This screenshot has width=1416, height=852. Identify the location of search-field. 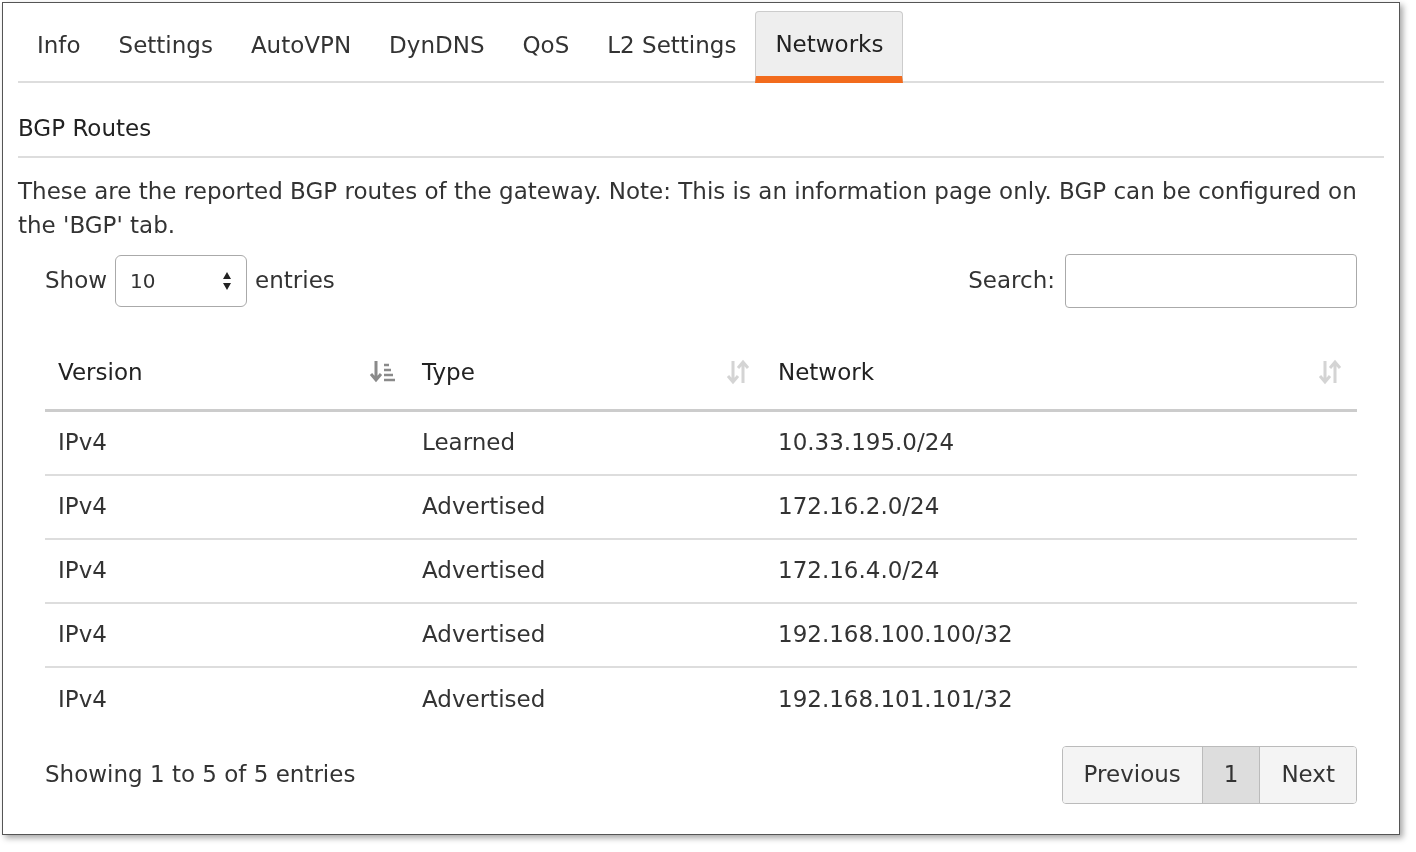
(1211, 280).